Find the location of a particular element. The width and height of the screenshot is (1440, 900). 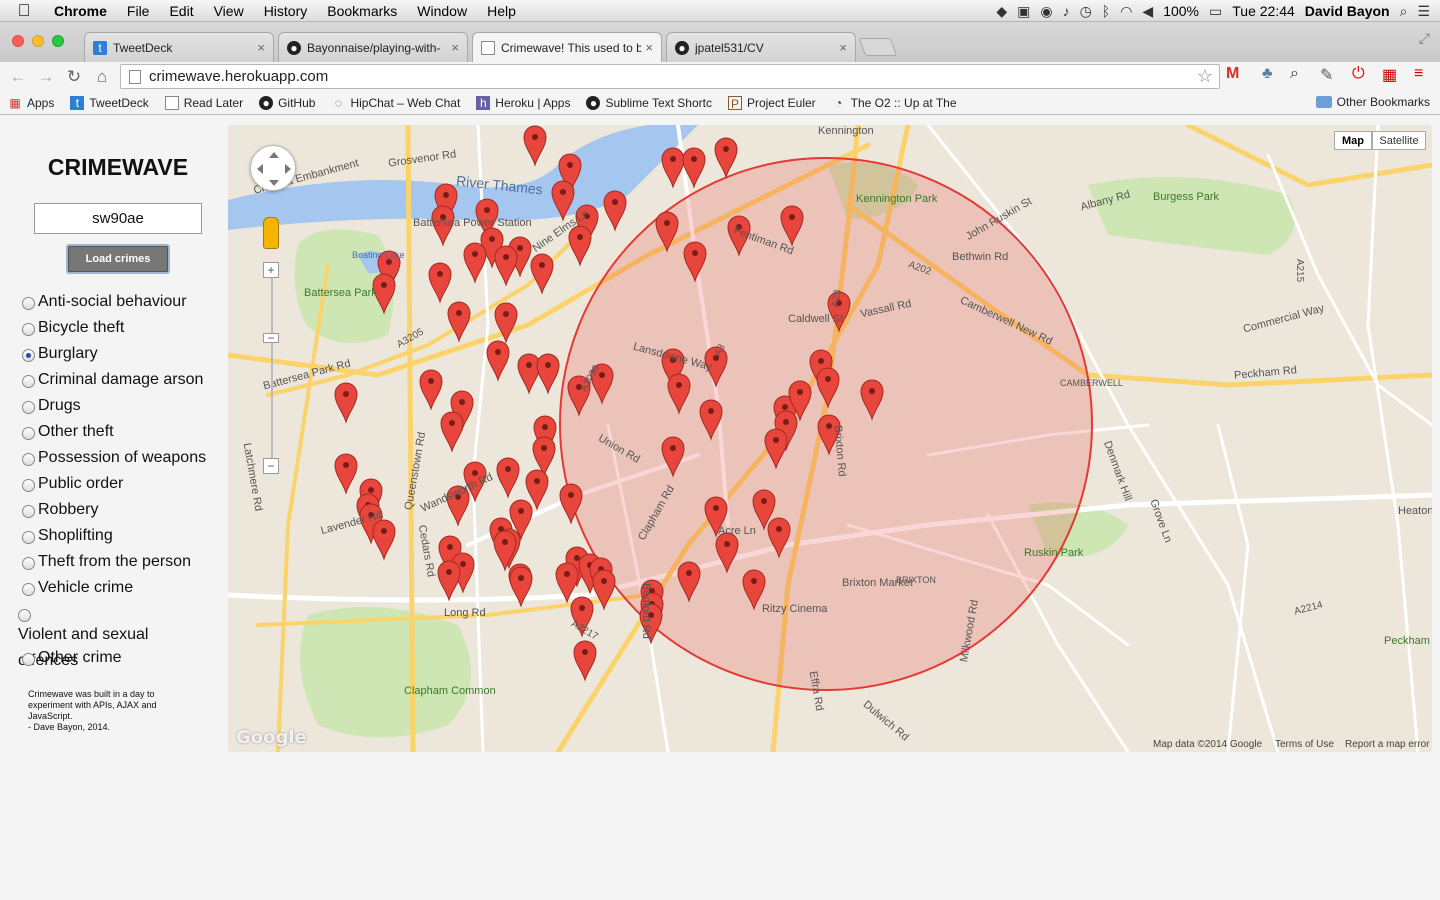

bookmark-apps: ▦ Apps is located at coordinates (31, 103).